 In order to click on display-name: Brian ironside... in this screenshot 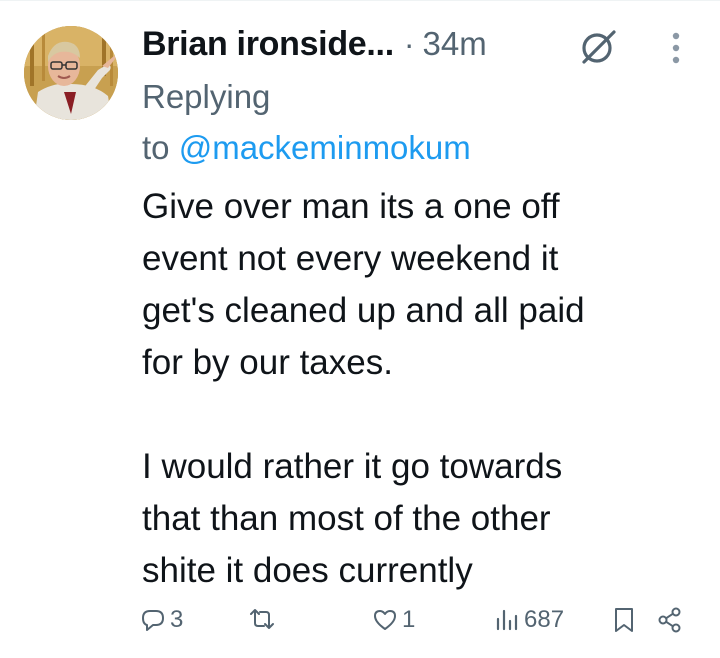, I will do `click(268, 44)`.